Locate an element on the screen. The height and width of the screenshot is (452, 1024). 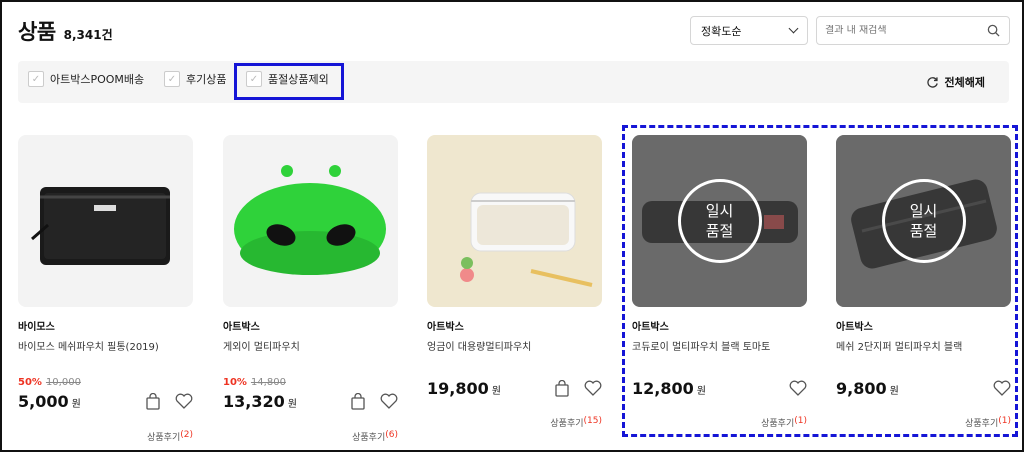
discount-rate: 10% is located at coordinates (235, 382).